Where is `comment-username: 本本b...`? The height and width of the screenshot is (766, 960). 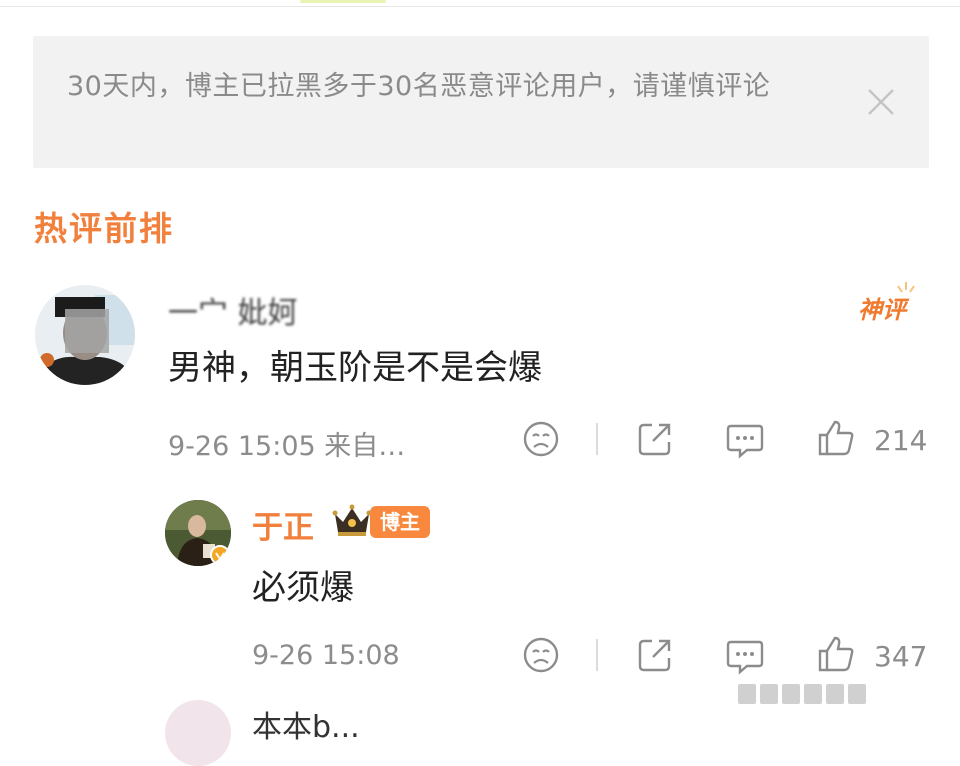 comment-username: 本本b... is located at coordinates (306, 724).